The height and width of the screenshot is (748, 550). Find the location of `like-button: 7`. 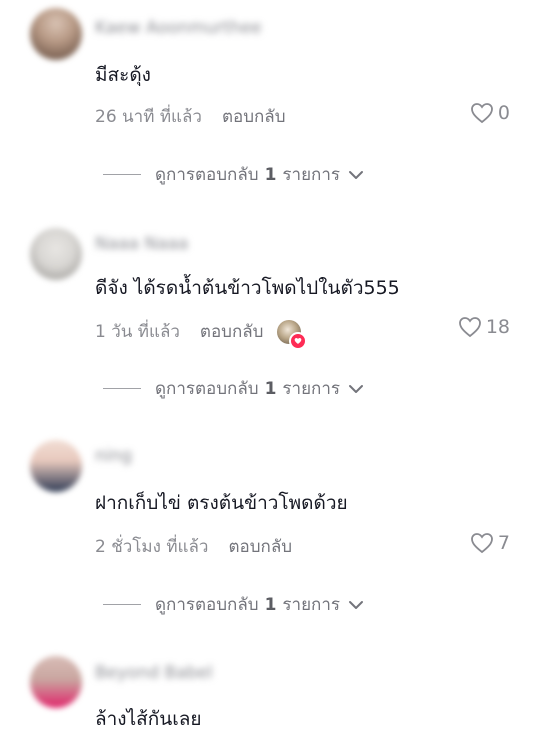

like-button: 7 is located at coordinates (490, 543).